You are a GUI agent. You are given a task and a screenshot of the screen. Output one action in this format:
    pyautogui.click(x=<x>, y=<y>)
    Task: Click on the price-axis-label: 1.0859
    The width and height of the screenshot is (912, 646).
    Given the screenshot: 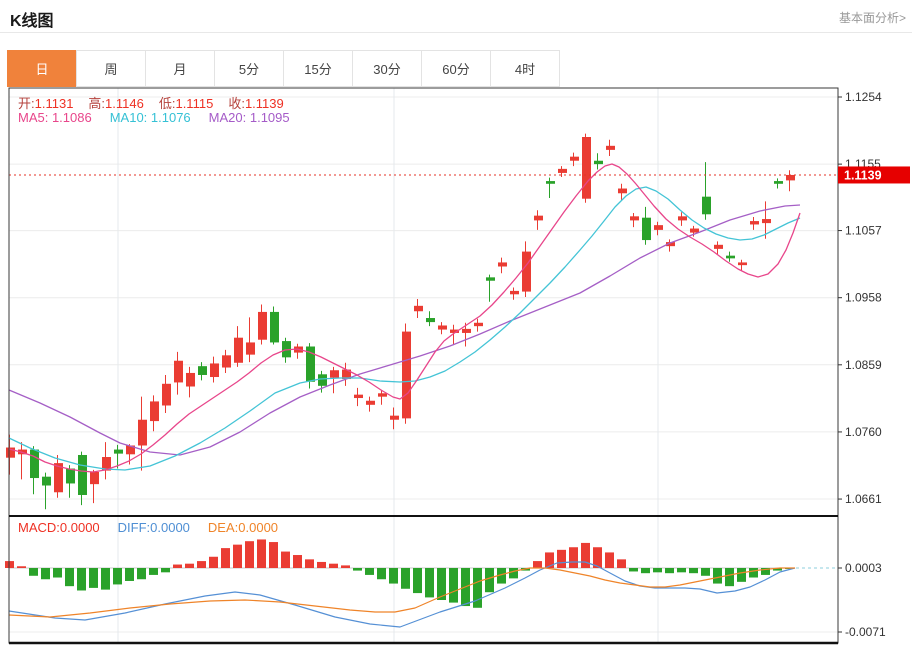 What is the action you would take?
    pyautogui.click(x=863, y=365)
    